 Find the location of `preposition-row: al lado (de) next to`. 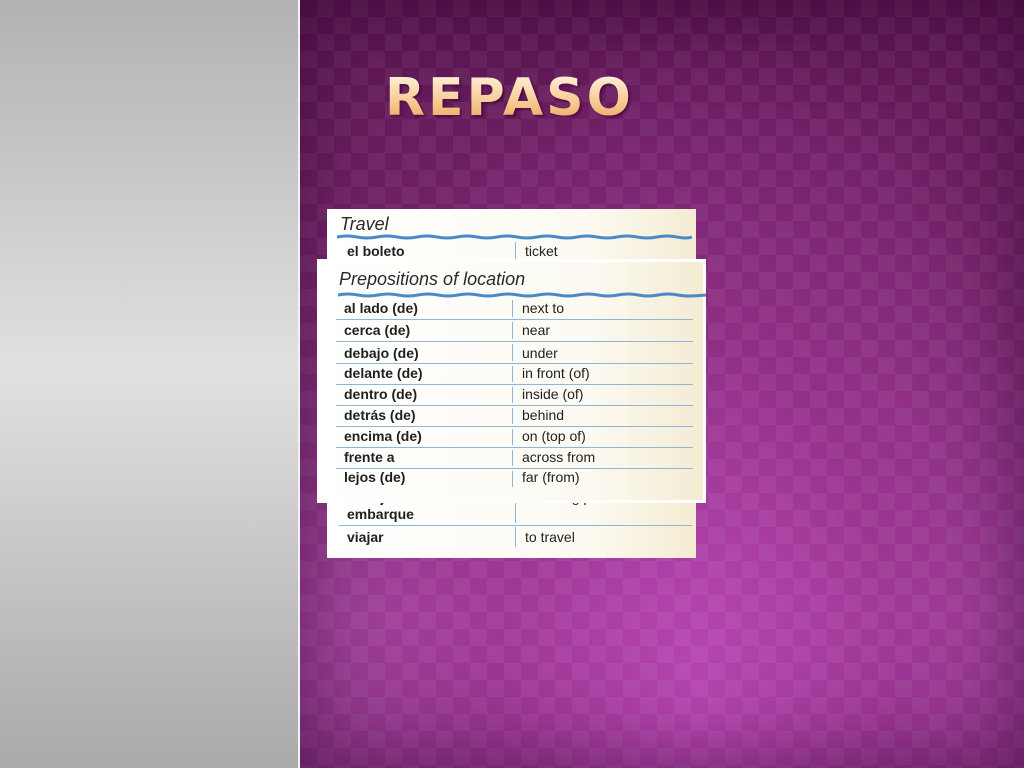

preposition-row: al lado (de) next to is located at coordinates (514, 309).